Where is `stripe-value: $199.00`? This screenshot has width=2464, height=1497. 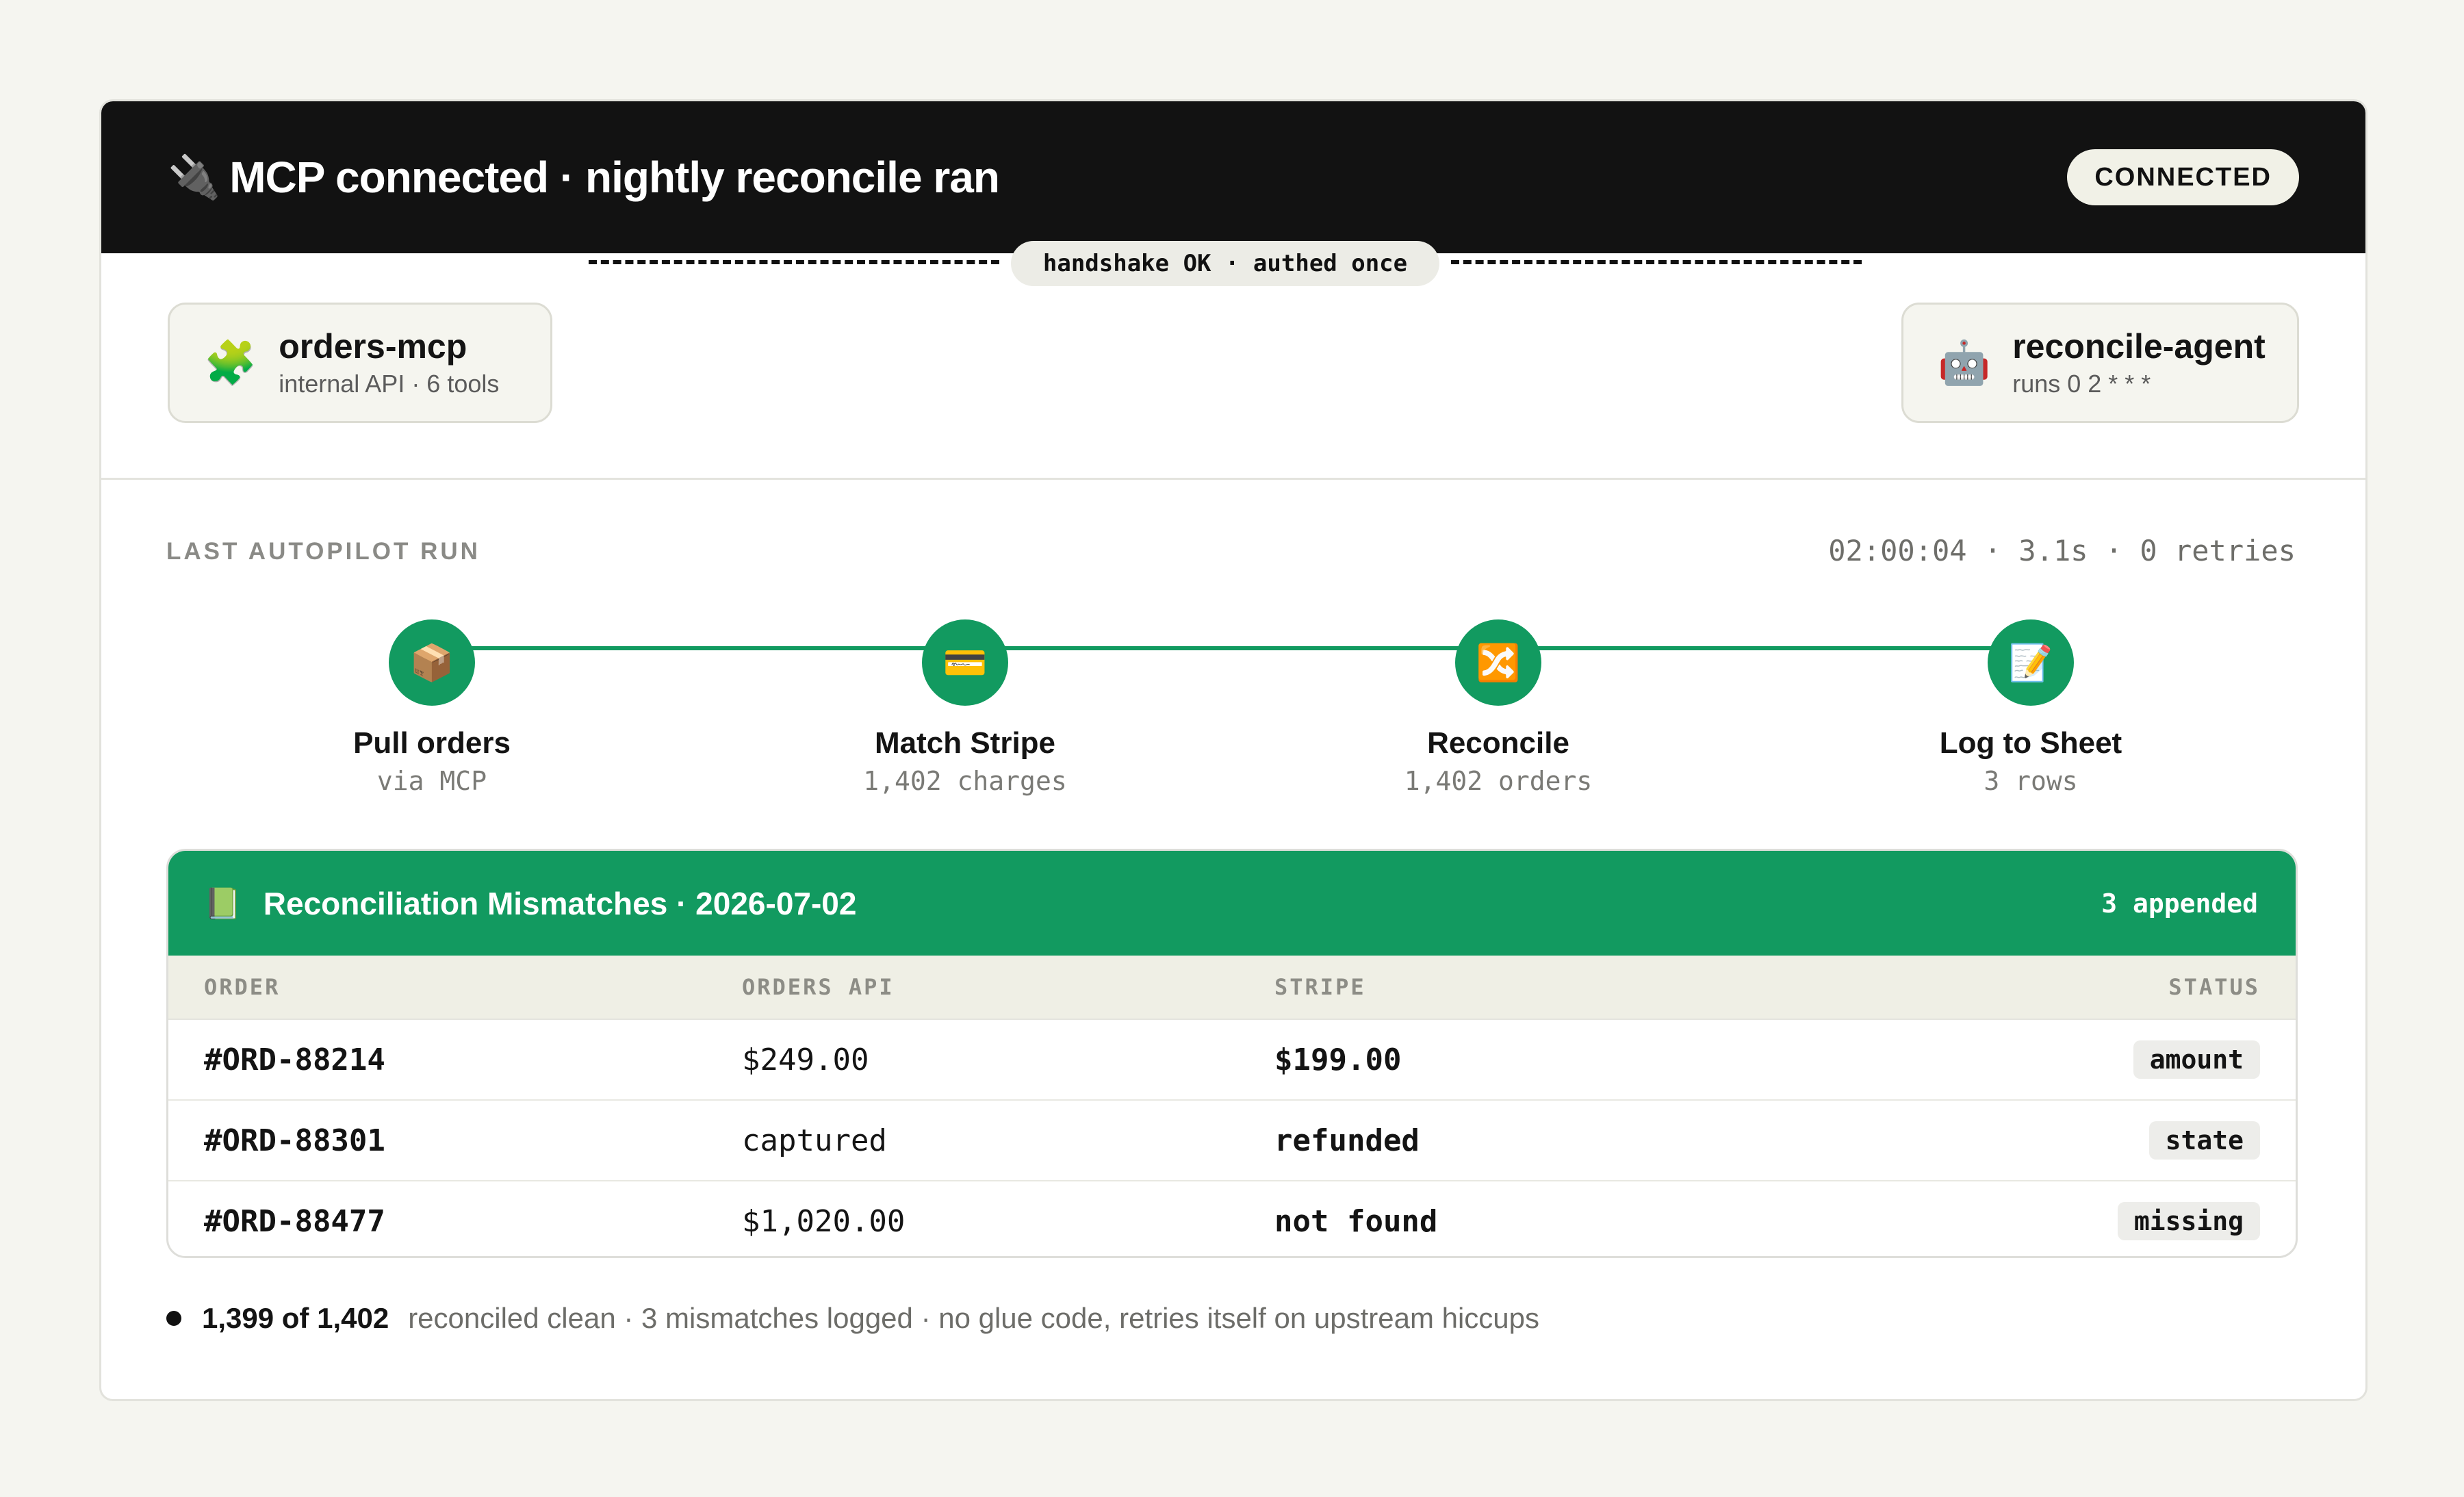
stripe-value: $199.00 is located at coordinates (1338, 1059).